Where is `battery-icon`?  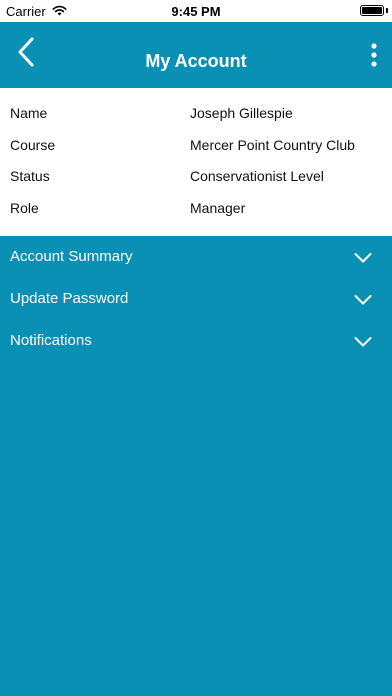
battery-icon is located at coordinates (372, 10).